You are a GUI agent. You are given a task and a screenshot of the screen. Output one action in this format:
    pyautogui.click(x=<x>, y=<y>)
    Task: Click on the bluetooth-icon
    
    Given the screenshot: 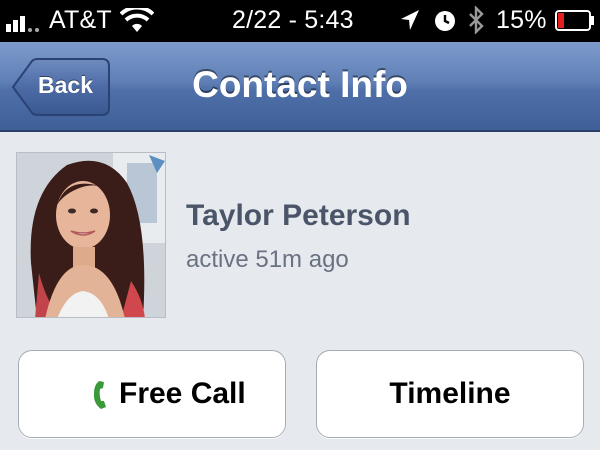 What is the action you would take?
    pyautogui.click(x=476, y=20)
    